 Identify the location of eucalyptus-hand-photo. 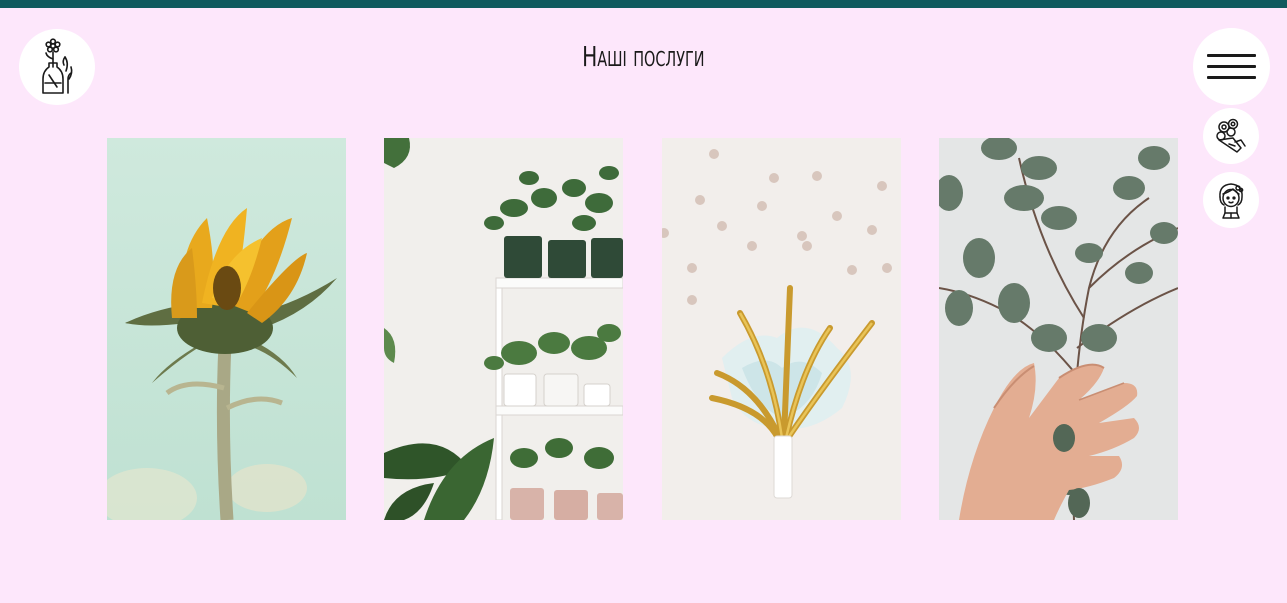
(1058, 329).